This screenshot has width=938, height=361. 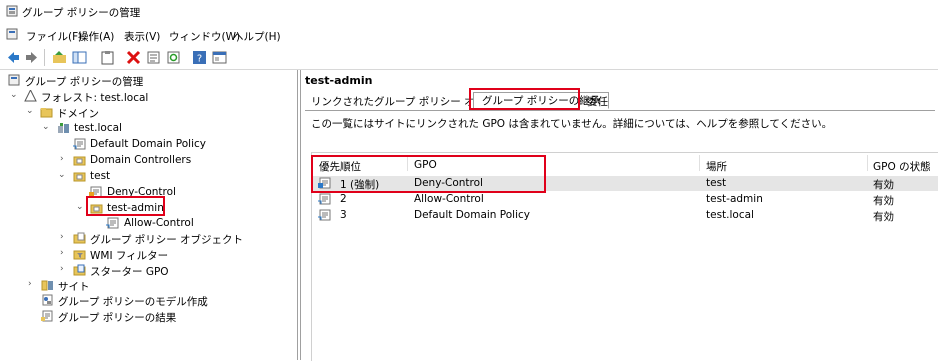 What do you see at coordinates (343, 215) in the screenshot?
I see `cell-order: 3` at bounding box center [343, 215].